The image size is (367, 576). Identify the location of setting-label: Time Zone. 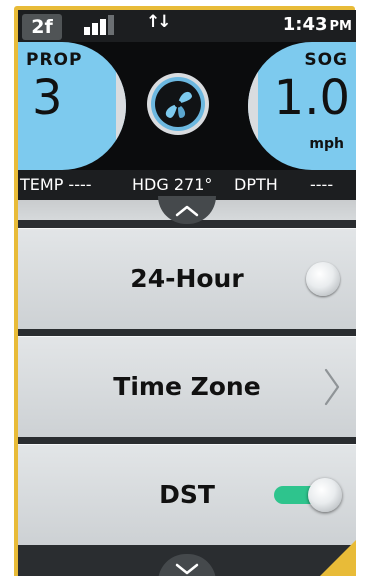
(187, 386).